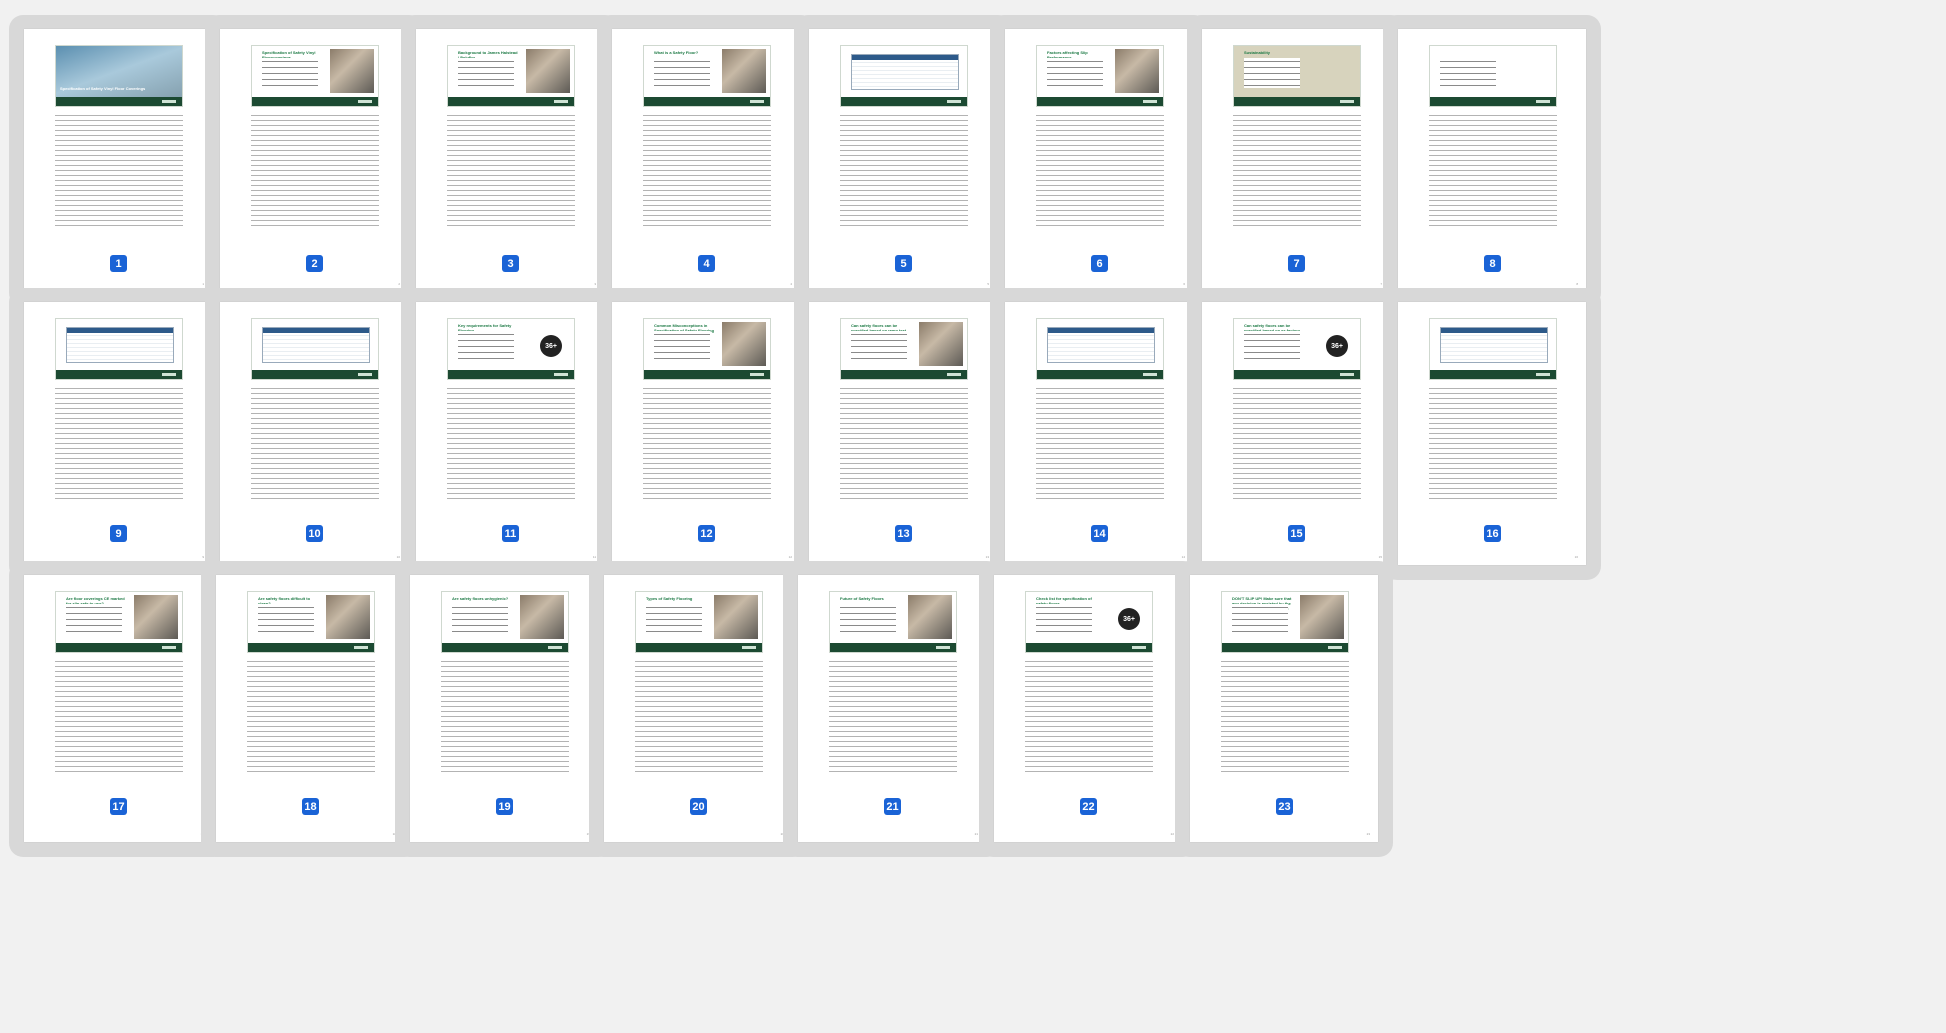 The image size is (1946, 1033). I want to click on page-footer-number: 7, so click(1381, 284).